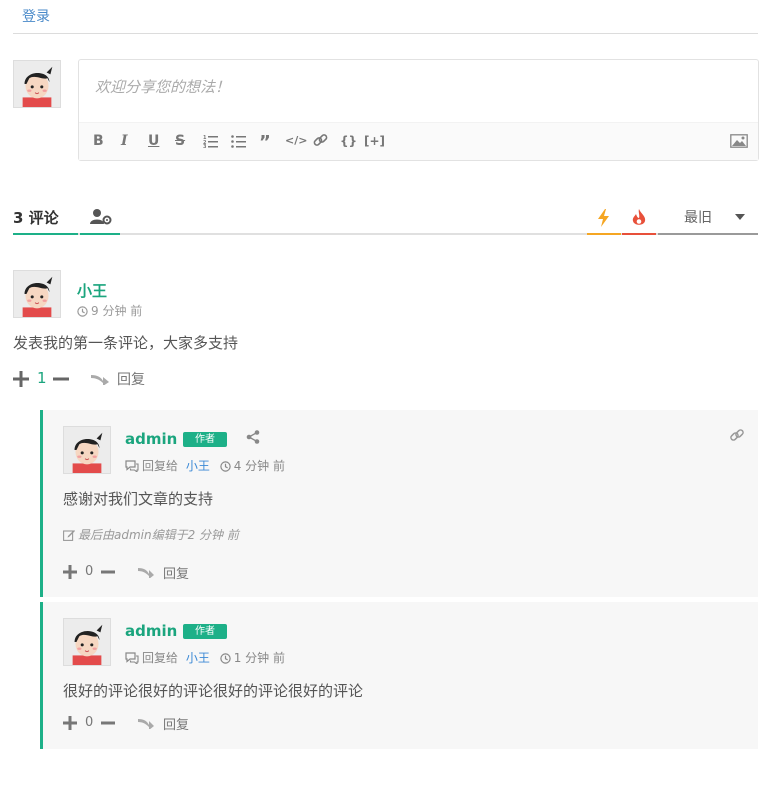 Image resolution: width=768 pixels, height=807 pixels. Describe the element at coordinates (698, 218) in the screenshot. I see `sort-order-value: 最旧` at that location.